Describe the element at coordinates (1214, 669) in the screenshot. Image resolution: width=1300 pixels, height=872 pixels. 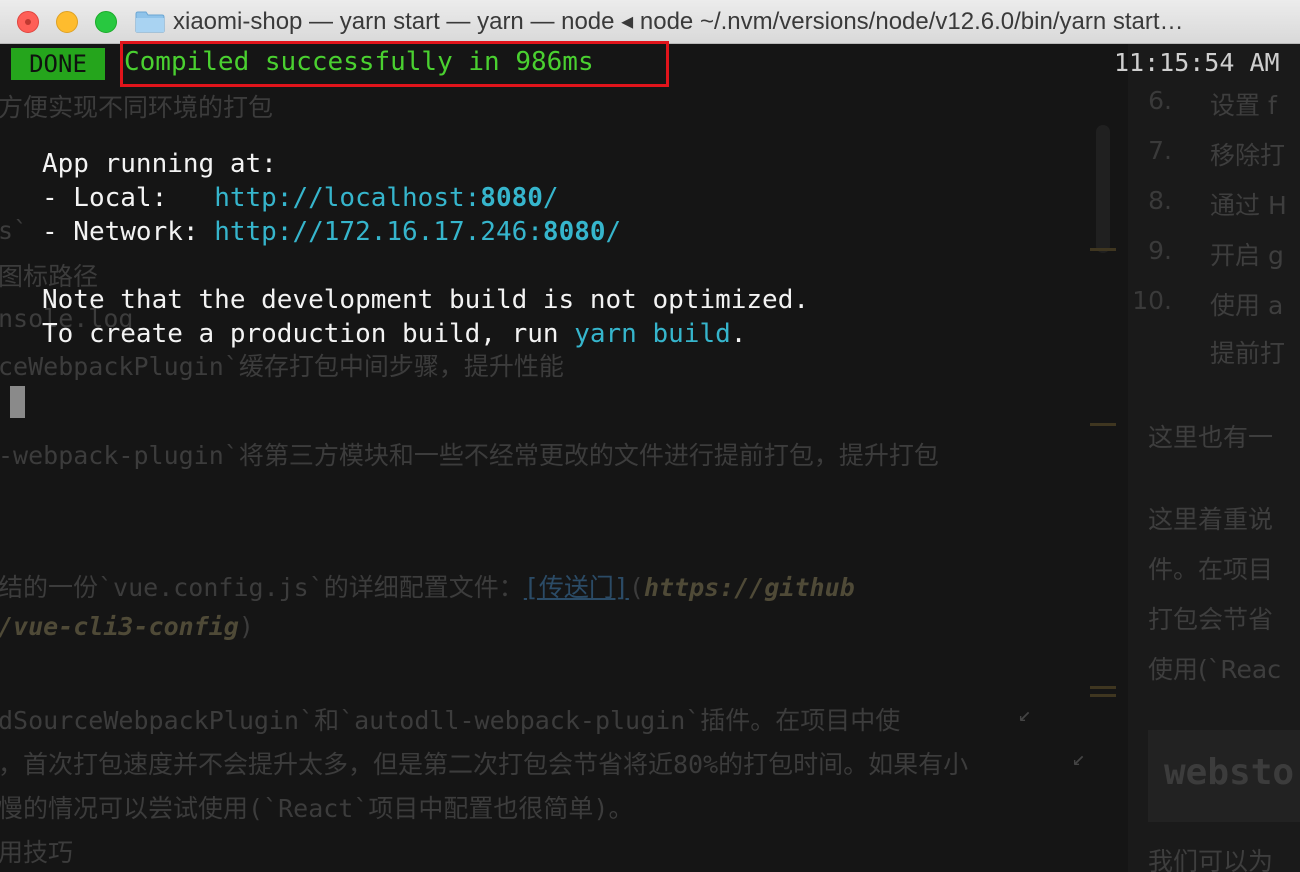
I see `bg-paragraph: 使用(`Reac` at that location.